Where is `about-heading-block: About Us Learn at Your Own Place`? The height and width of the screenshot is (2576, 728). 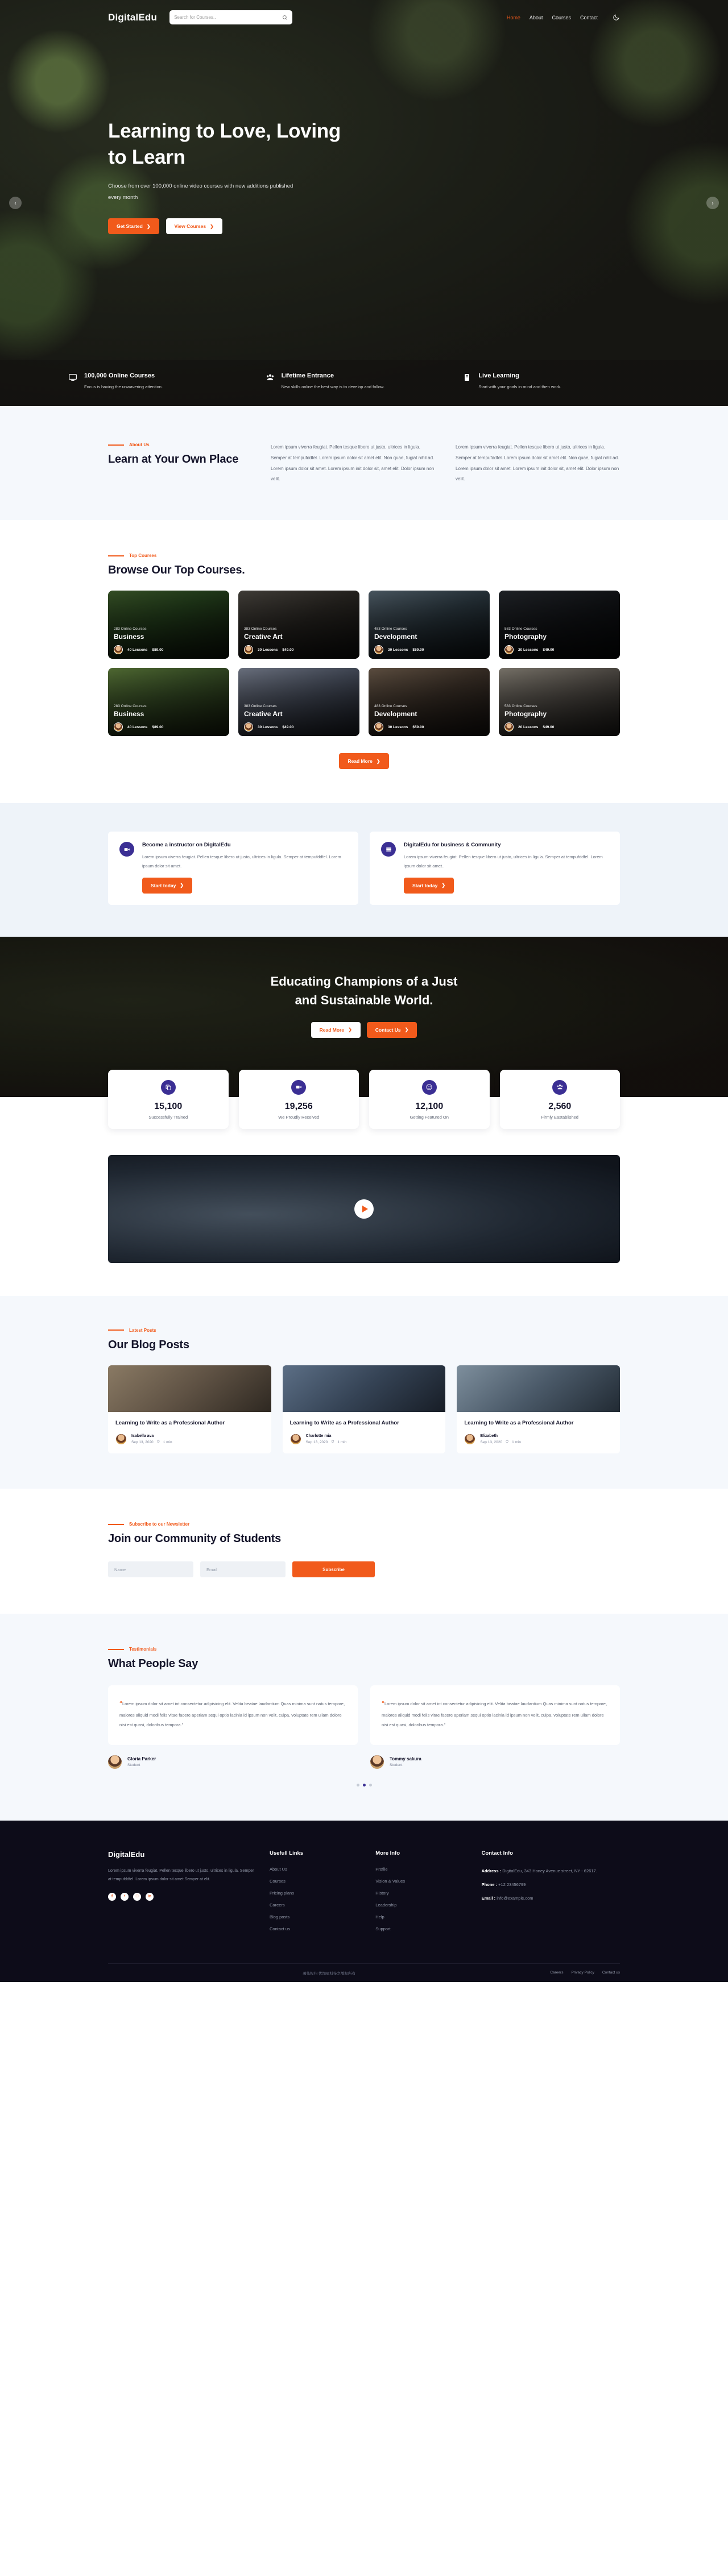 about-heading-block: About Us Learn at Your Own Place is located at coordinates (179, 463).